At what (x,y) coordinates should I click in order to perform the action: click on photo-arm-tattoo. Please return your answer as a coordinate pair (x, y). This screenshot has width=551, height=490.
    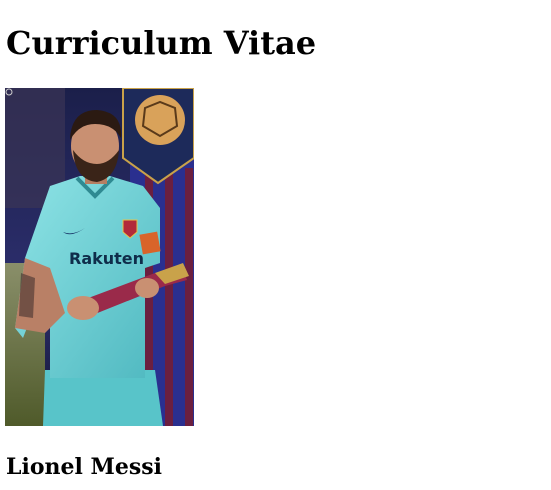
    Looking at the image, I should click on (27, 295).